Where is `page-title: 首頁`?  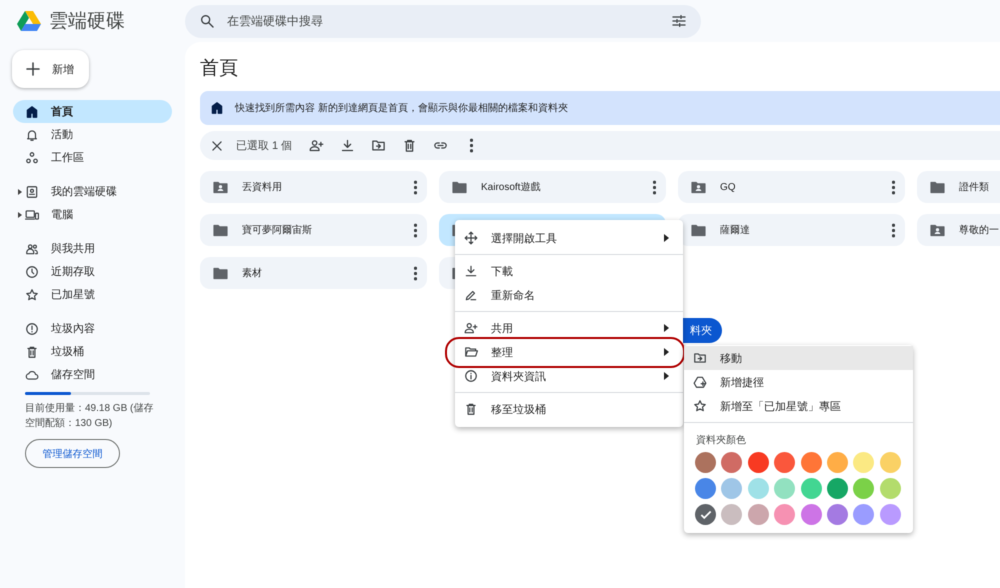
page-title: 首頁 is located at coordinates (219, 69).